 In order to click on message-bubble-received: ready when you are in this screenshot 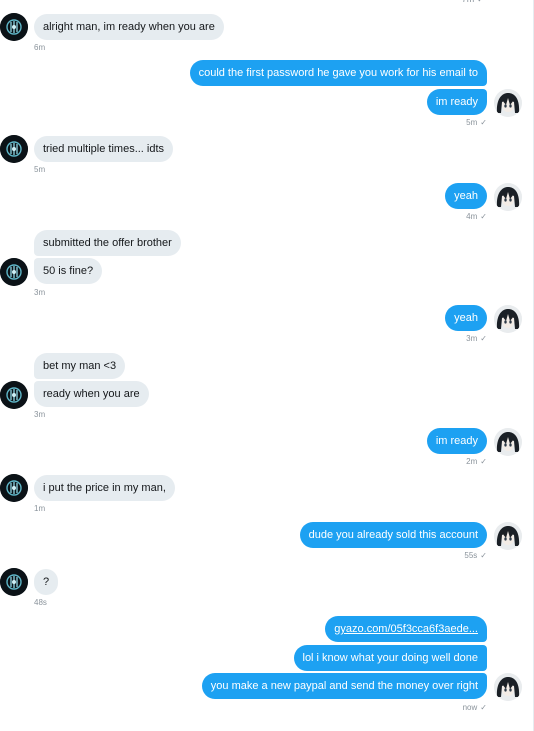, I will do `click(91, 394)`.